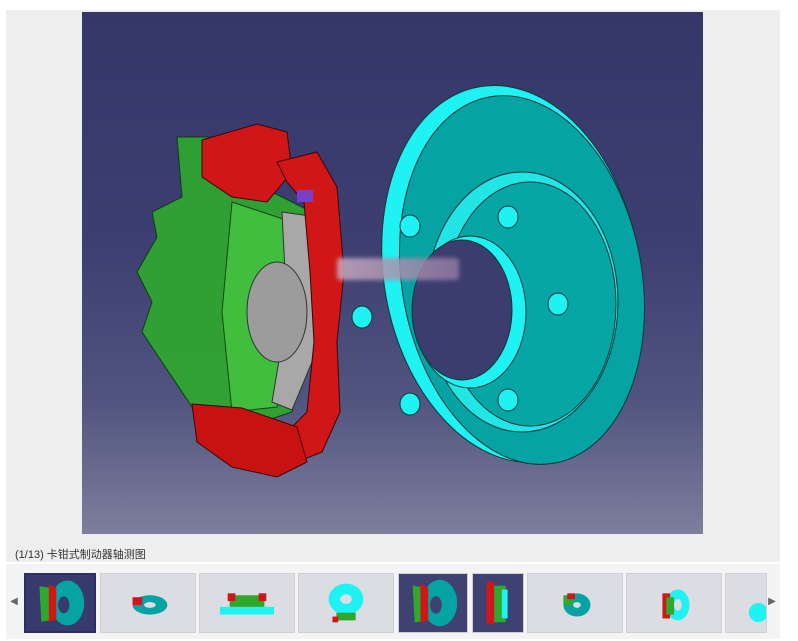 Image resolution: width=798 pixels, height=641 pixels. I want to click on thumbnail-strip: ◀ ▶, so click(393, 601).